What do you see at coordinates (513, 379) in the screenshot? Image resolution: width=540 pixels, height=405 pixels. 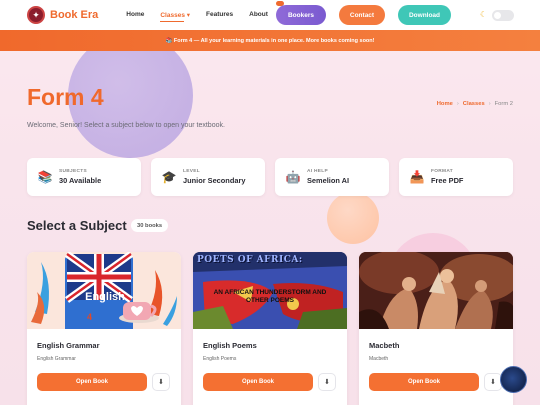 I see `ai-chat-button` at bounding box center [513, 379].